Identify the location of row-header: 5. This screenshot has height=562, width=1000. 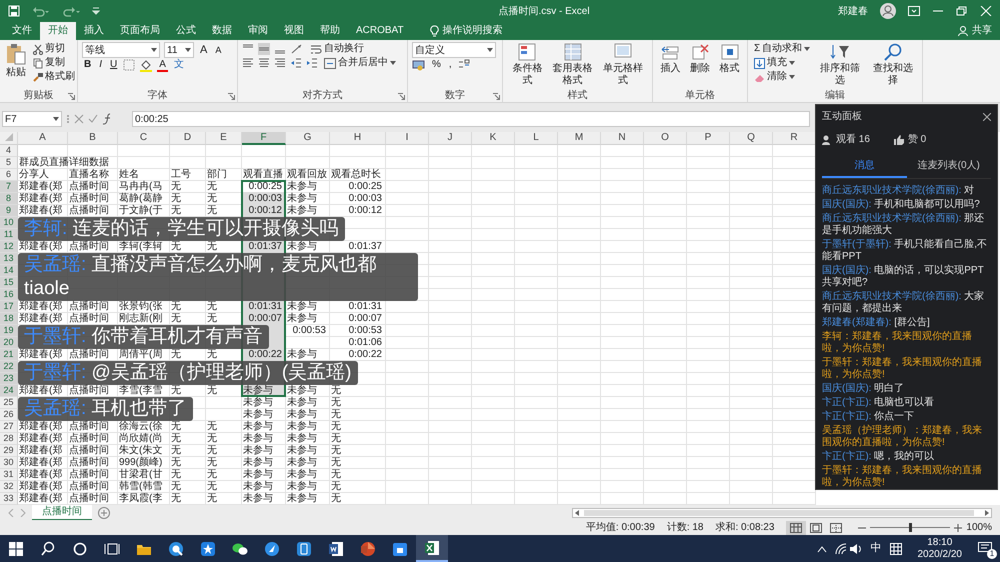
(9, 163).